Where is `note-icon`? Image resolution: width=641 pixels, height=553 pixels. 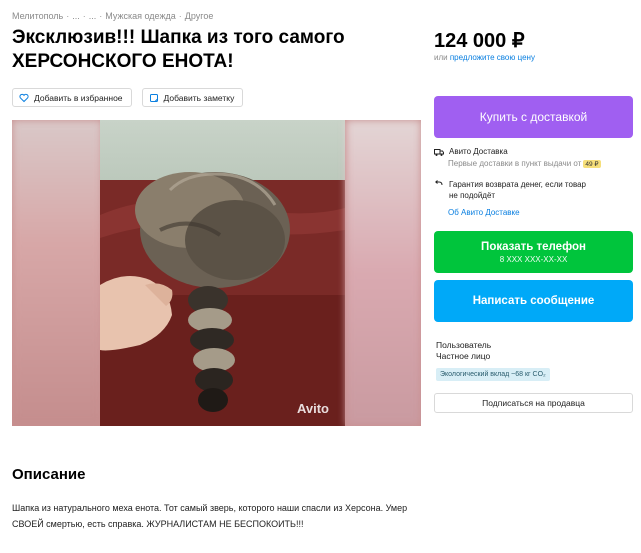 note-icon is located at coordinates (153, 97).